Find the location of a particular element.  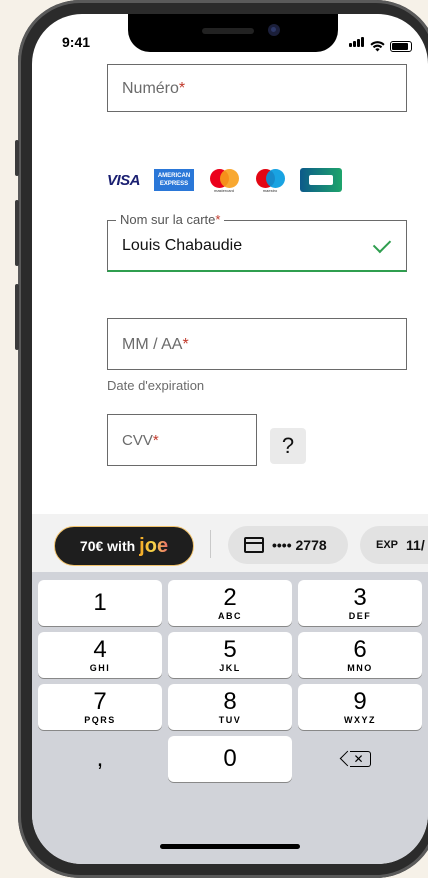

amex-logo: AMERICAN EXPRESS is located at coordinates (174, 180).